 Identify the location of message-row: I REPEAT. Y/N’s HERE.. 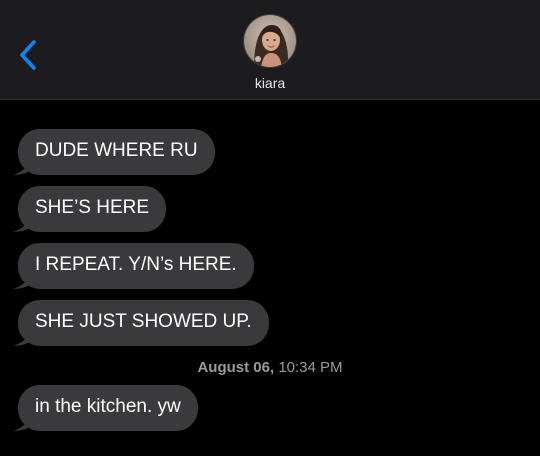
(133, 266).